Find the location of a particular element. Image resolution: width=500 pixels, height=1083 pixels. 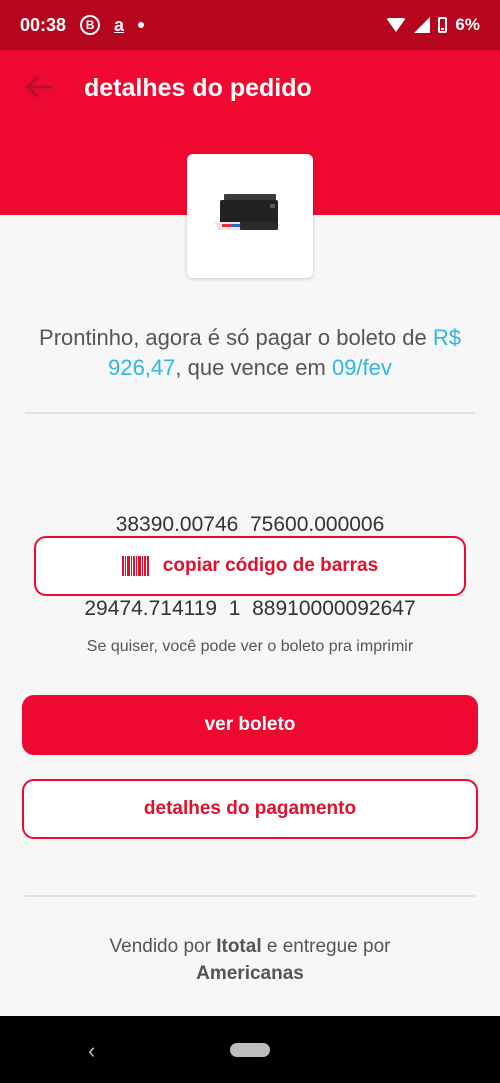

system-nav-bar: ‹ is located at coordinates (250, 1049).